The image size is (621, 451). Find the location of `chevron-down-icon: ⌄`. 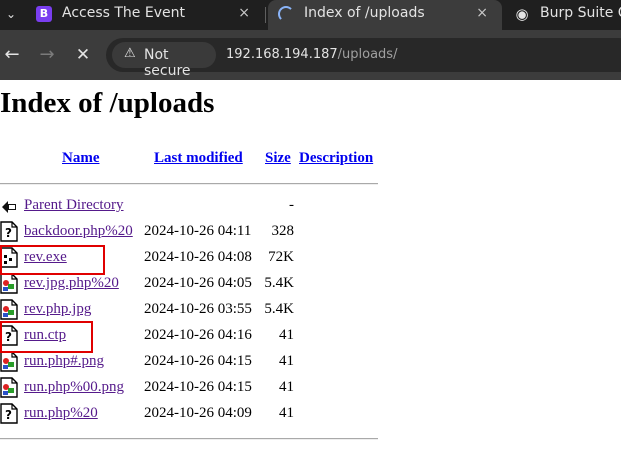

chevron-down-icon: ⌄ is located at coordinates (11, 14).